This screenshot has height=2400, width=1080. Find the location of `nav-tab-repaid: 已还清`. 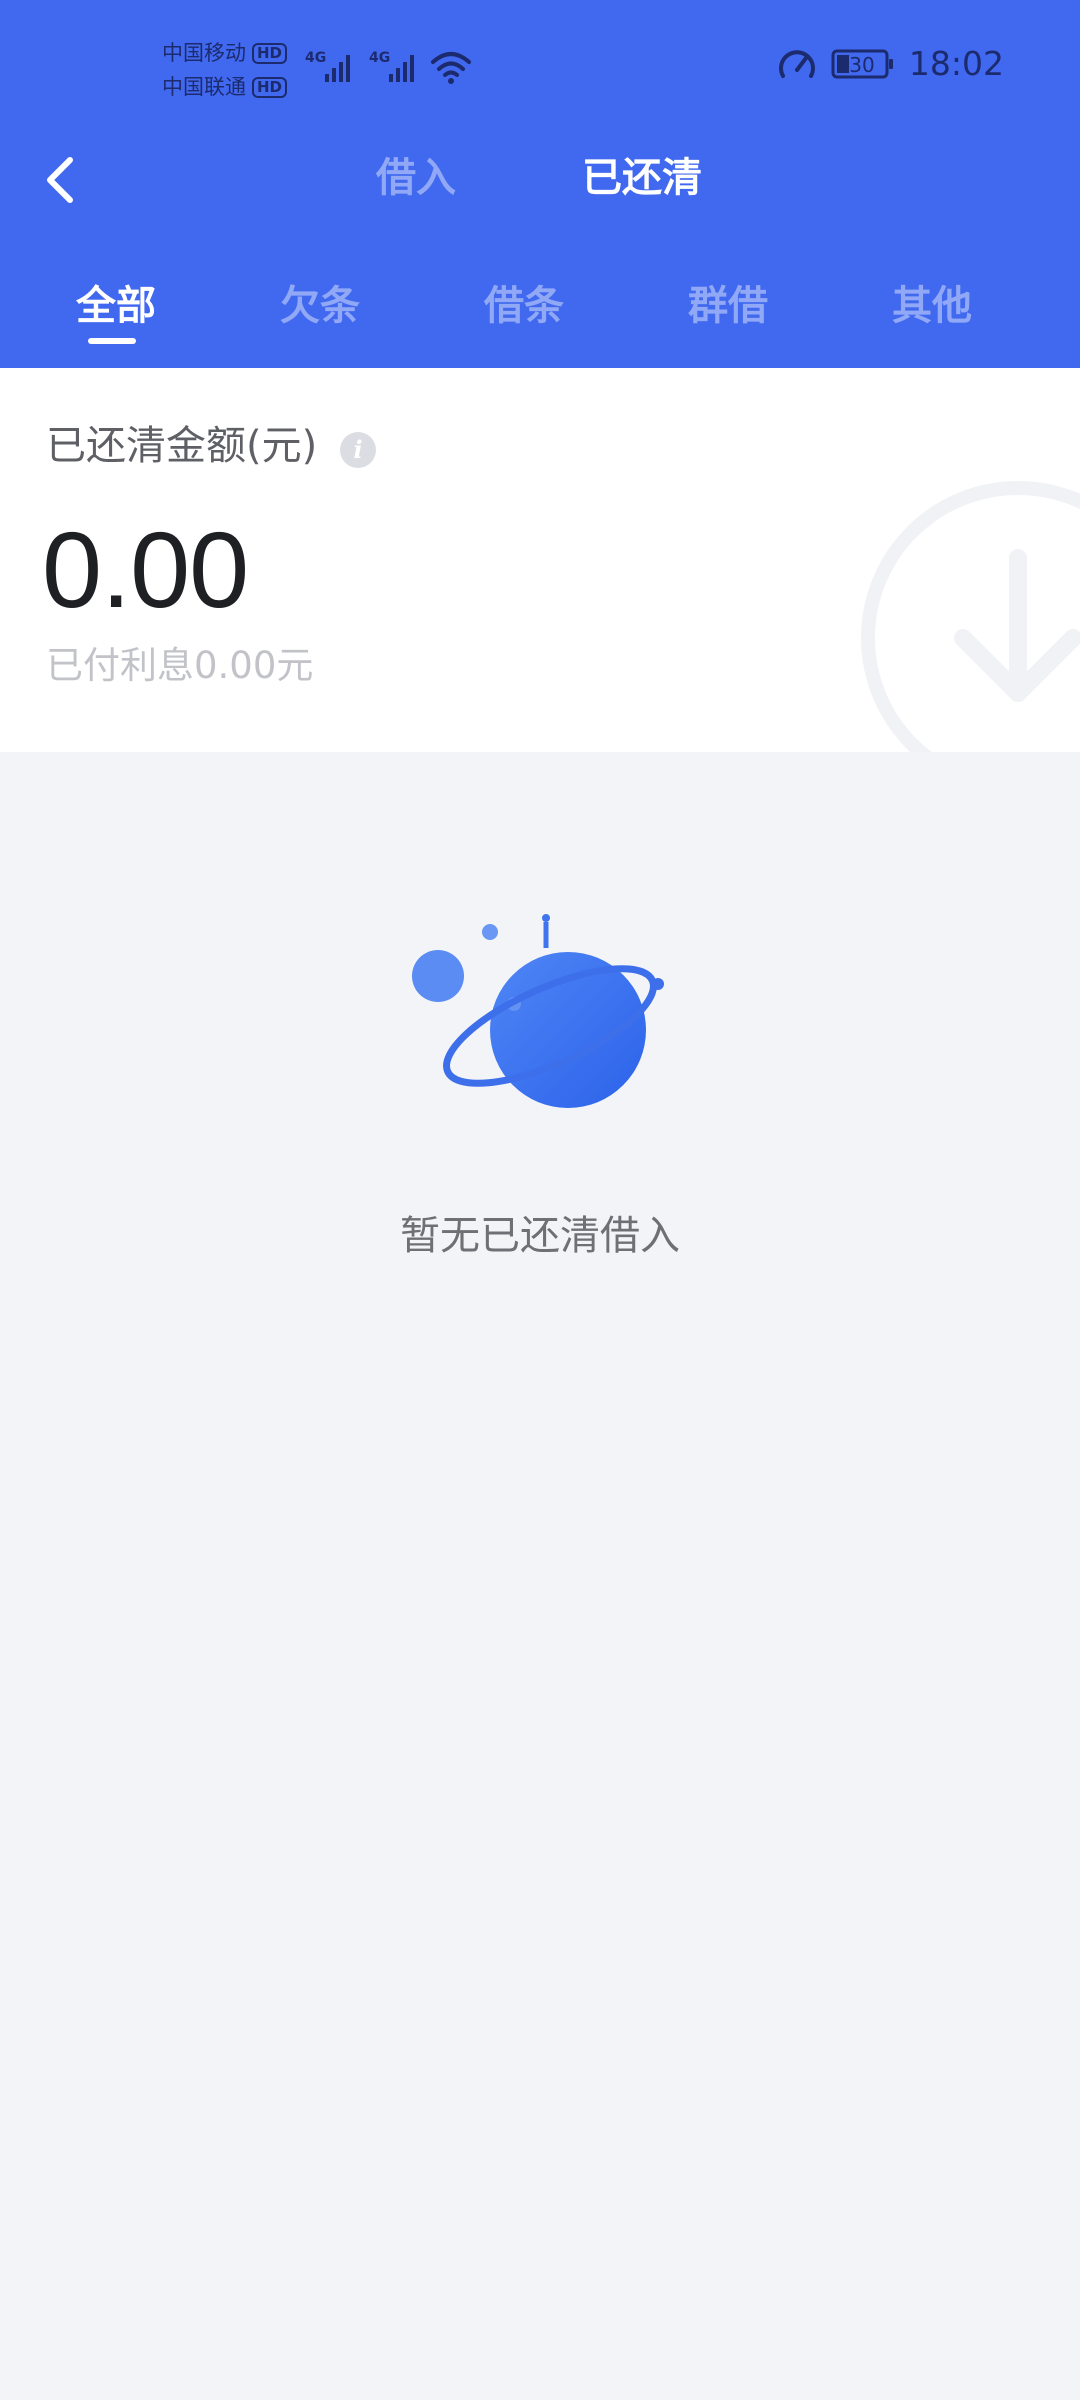

nav-tab-repaid: 已还清 is located at coordinates (642, 178).